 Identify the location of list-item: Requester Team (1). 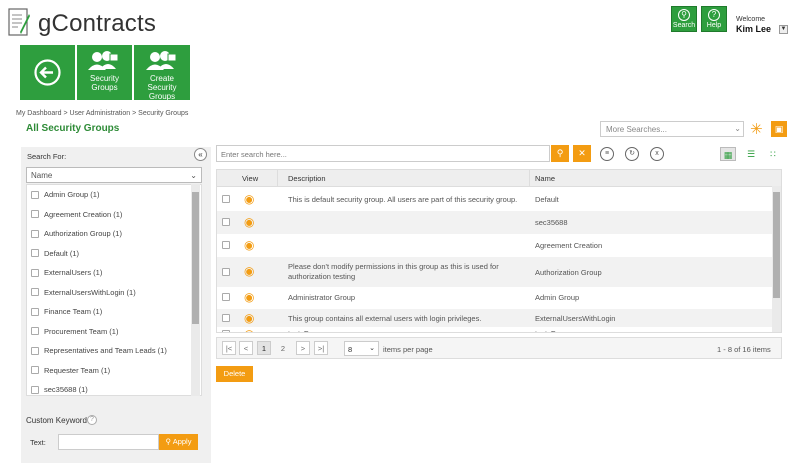
(114, 371).